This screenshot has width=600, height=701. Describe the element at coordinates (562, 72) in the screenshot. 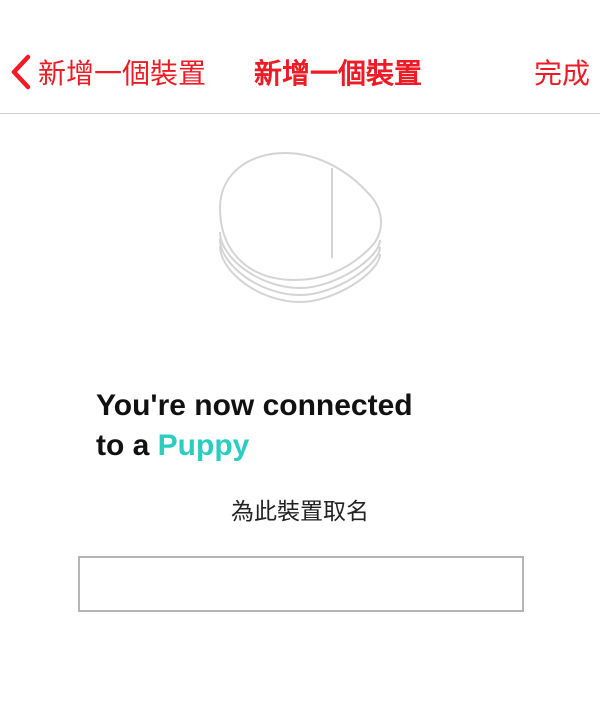

I see `done-button: 完成` at that location.